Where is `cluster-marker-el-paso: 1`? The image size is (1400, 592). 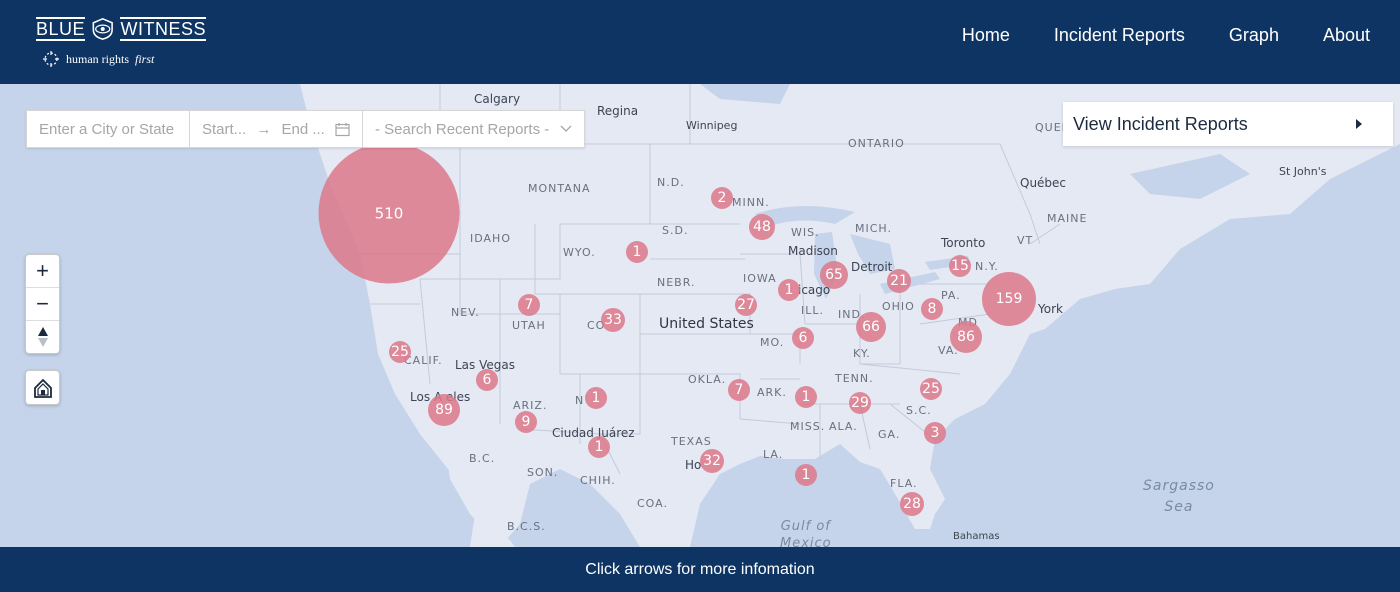
cluster-marker-el-paso: 1 is located at coordinates (599, 447).